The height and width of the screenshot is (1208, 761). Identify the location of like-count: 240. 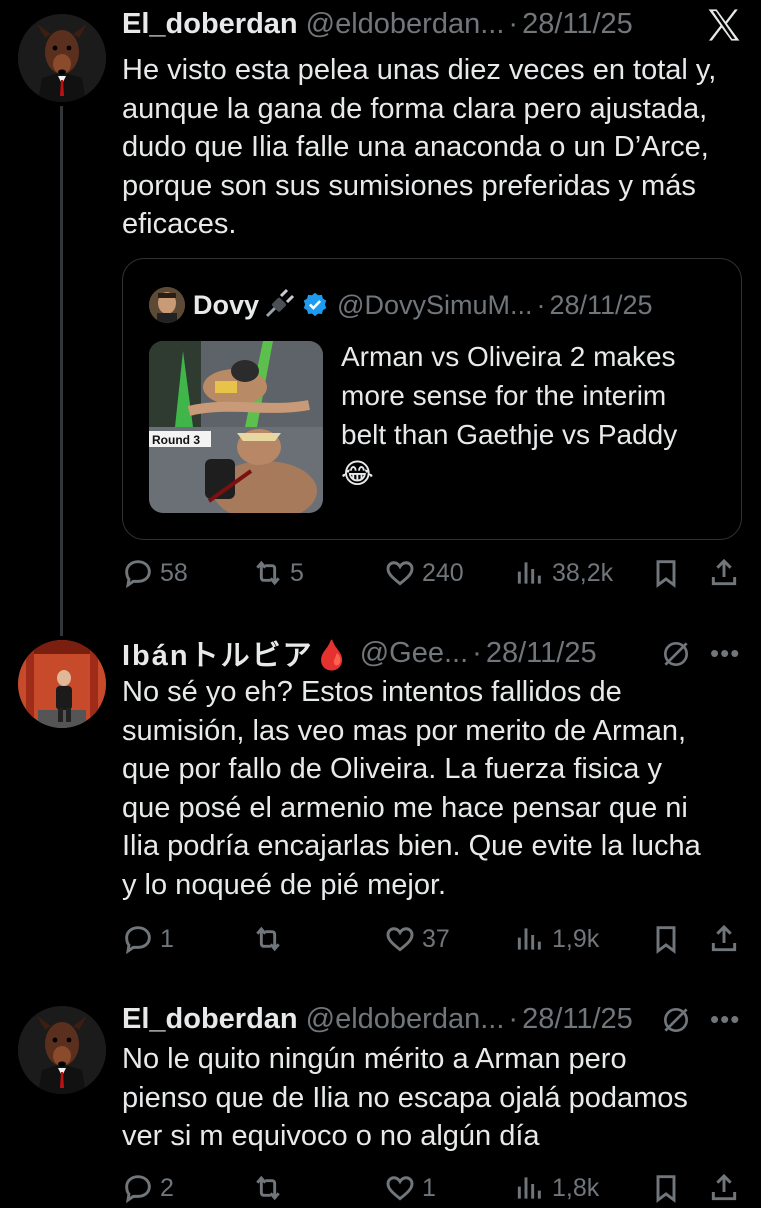
(443, 572).